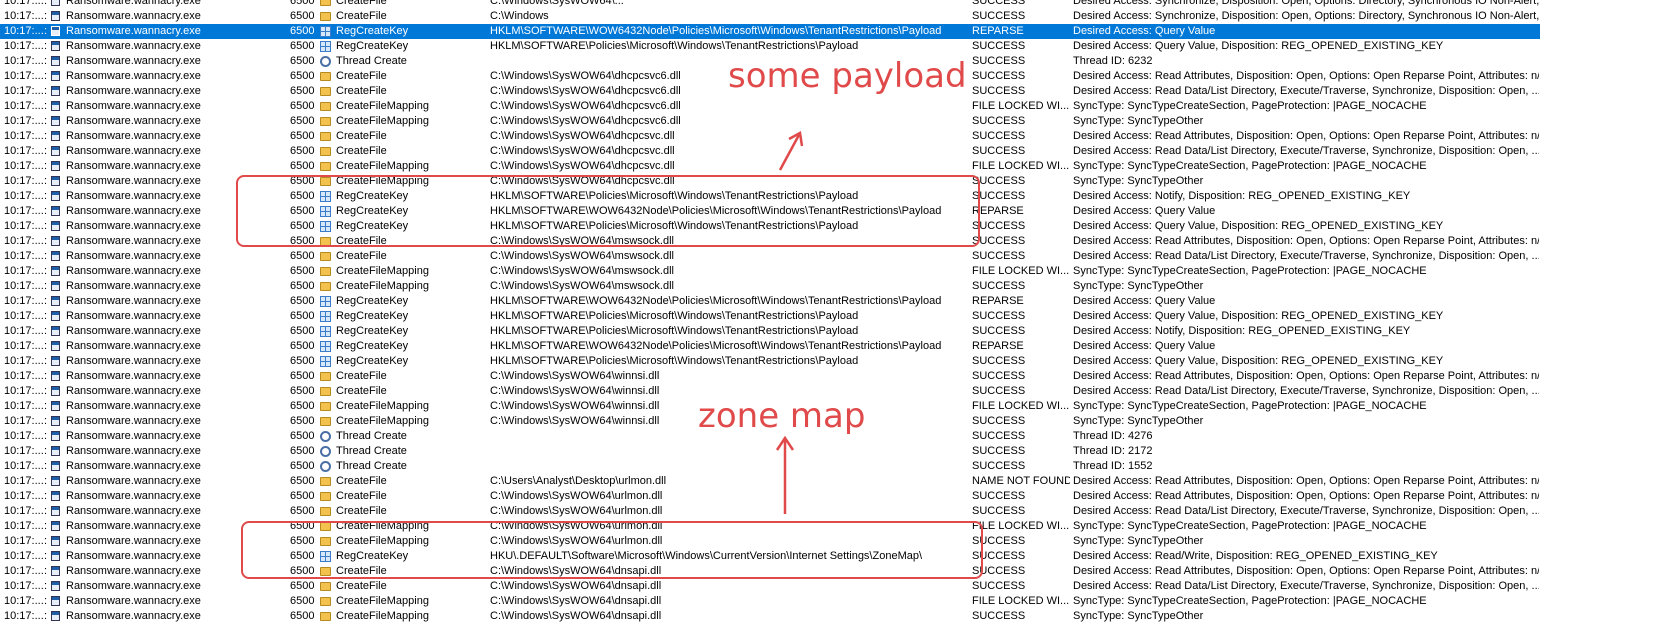  What do you see at coordinates (785, 474) in the screenshot?
I see `arrow-from-zonemap-label` at bounding box center [785, 474].